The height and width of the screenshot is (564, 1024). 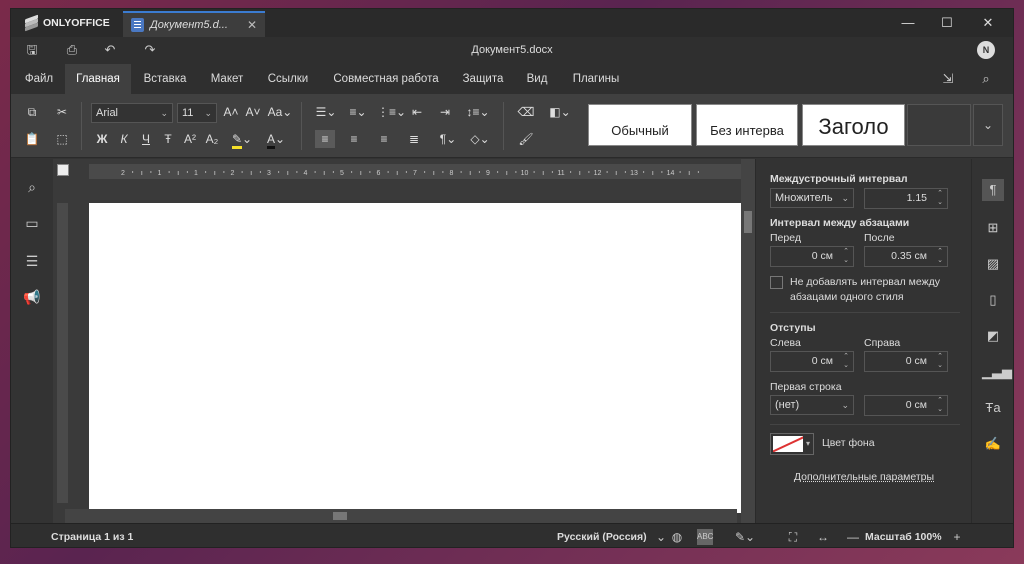 I want to click on cut-icon: ✂, so click(x=62, y=112).